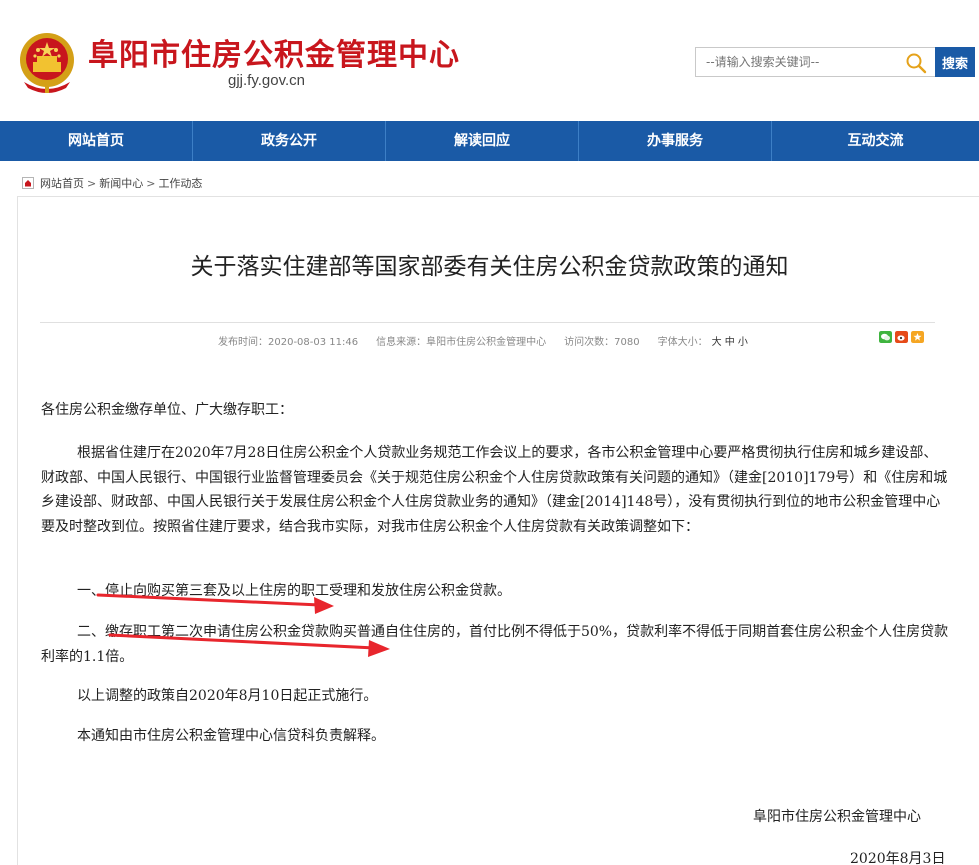 This screenshot has height=865, width=979. I want to click on font-size-label: 字体大小：, so click(682, 342).